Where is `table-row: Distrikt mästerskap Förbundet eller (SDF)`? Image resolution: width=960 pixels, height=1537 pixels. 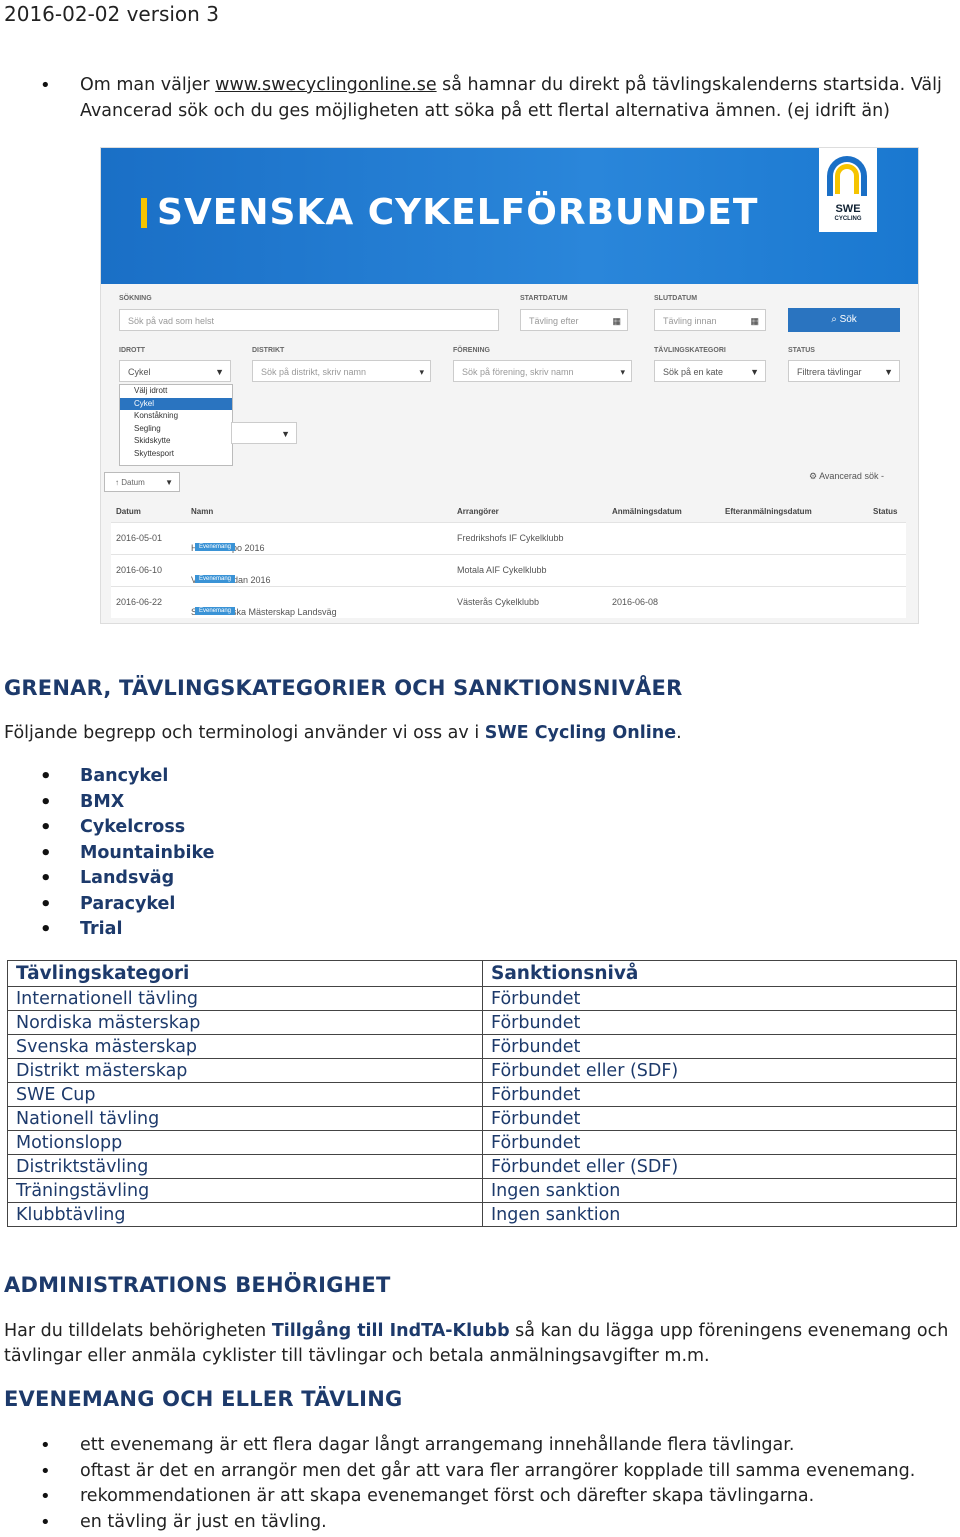 table-row: Distrikt mästerskap Förbundet eller (SDF) is located at coordinates (482, 1070).